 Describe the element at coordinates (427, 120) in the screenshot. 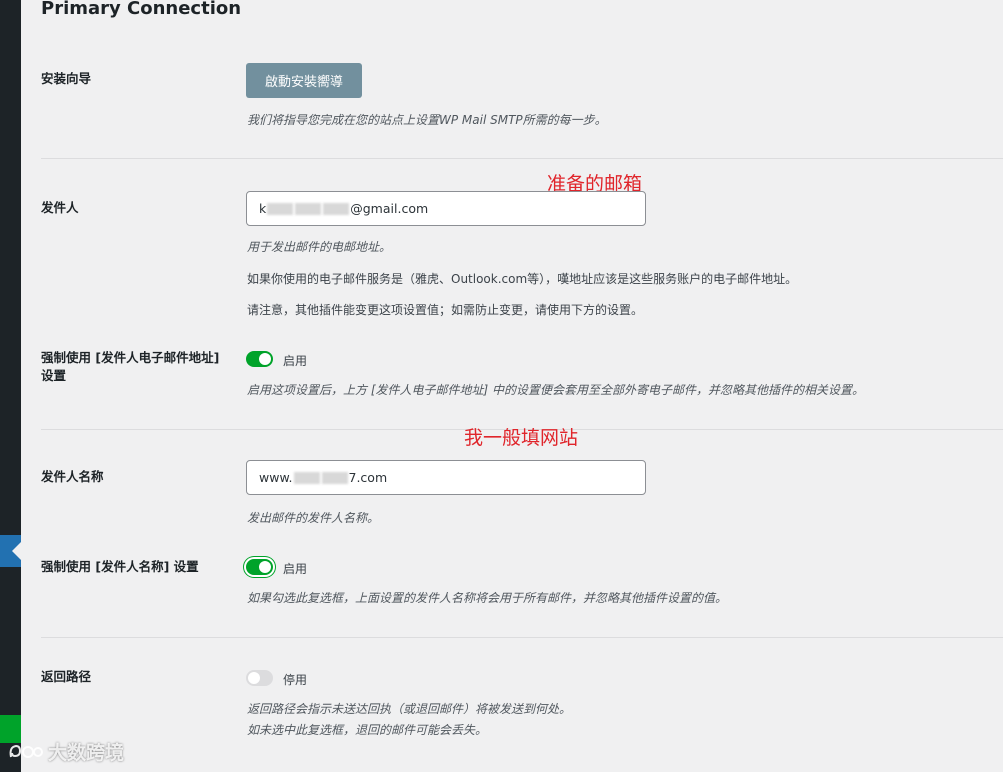

I see `setup-wizard-description: 我们将指导您完成在您的站点上设置WP Mail SMTP所需的每一步。` at that location.